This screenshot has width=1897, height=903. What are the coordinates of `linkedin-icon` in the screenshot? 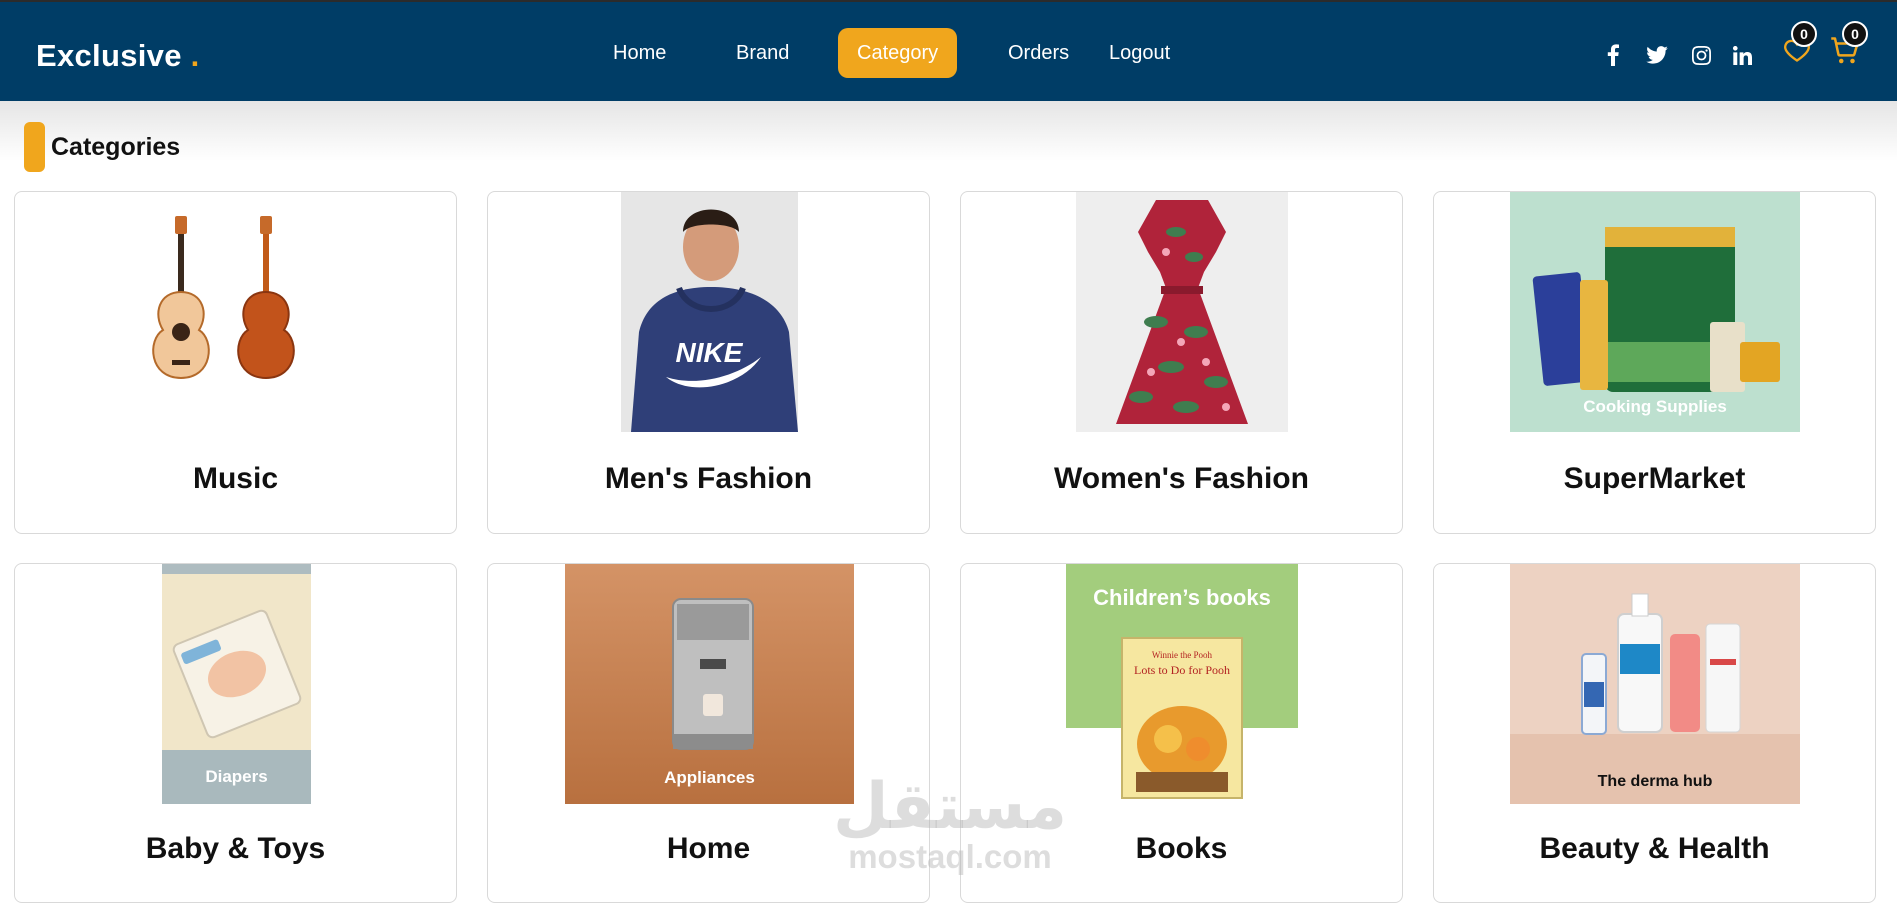 It's located at (1742, 55).